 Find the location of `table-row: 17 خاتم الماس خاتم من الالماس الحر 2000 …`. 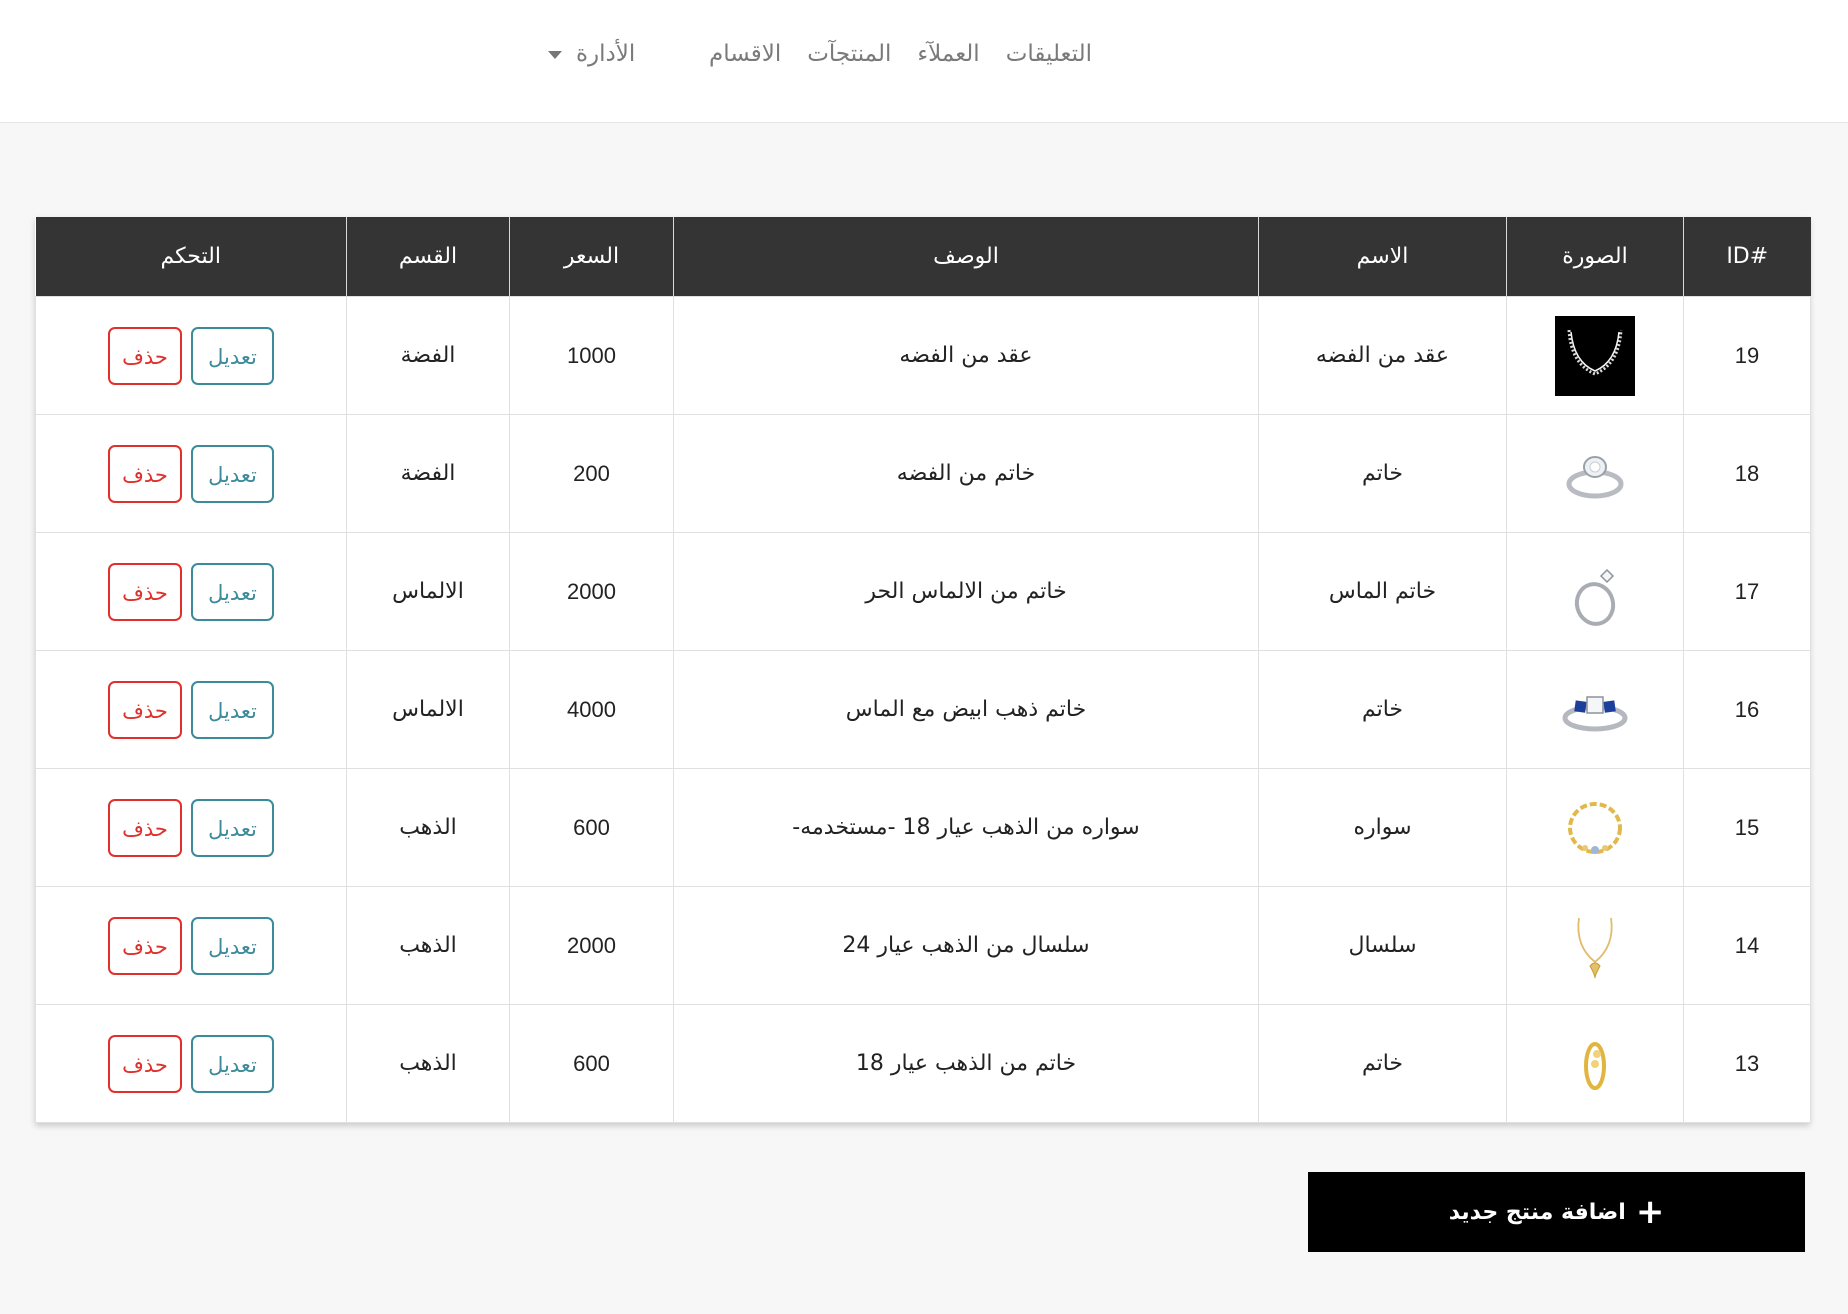

table-row: 17 خاتم الماس خاتم من الالماس الحر 2000 … is located at coordinates (923, 591).